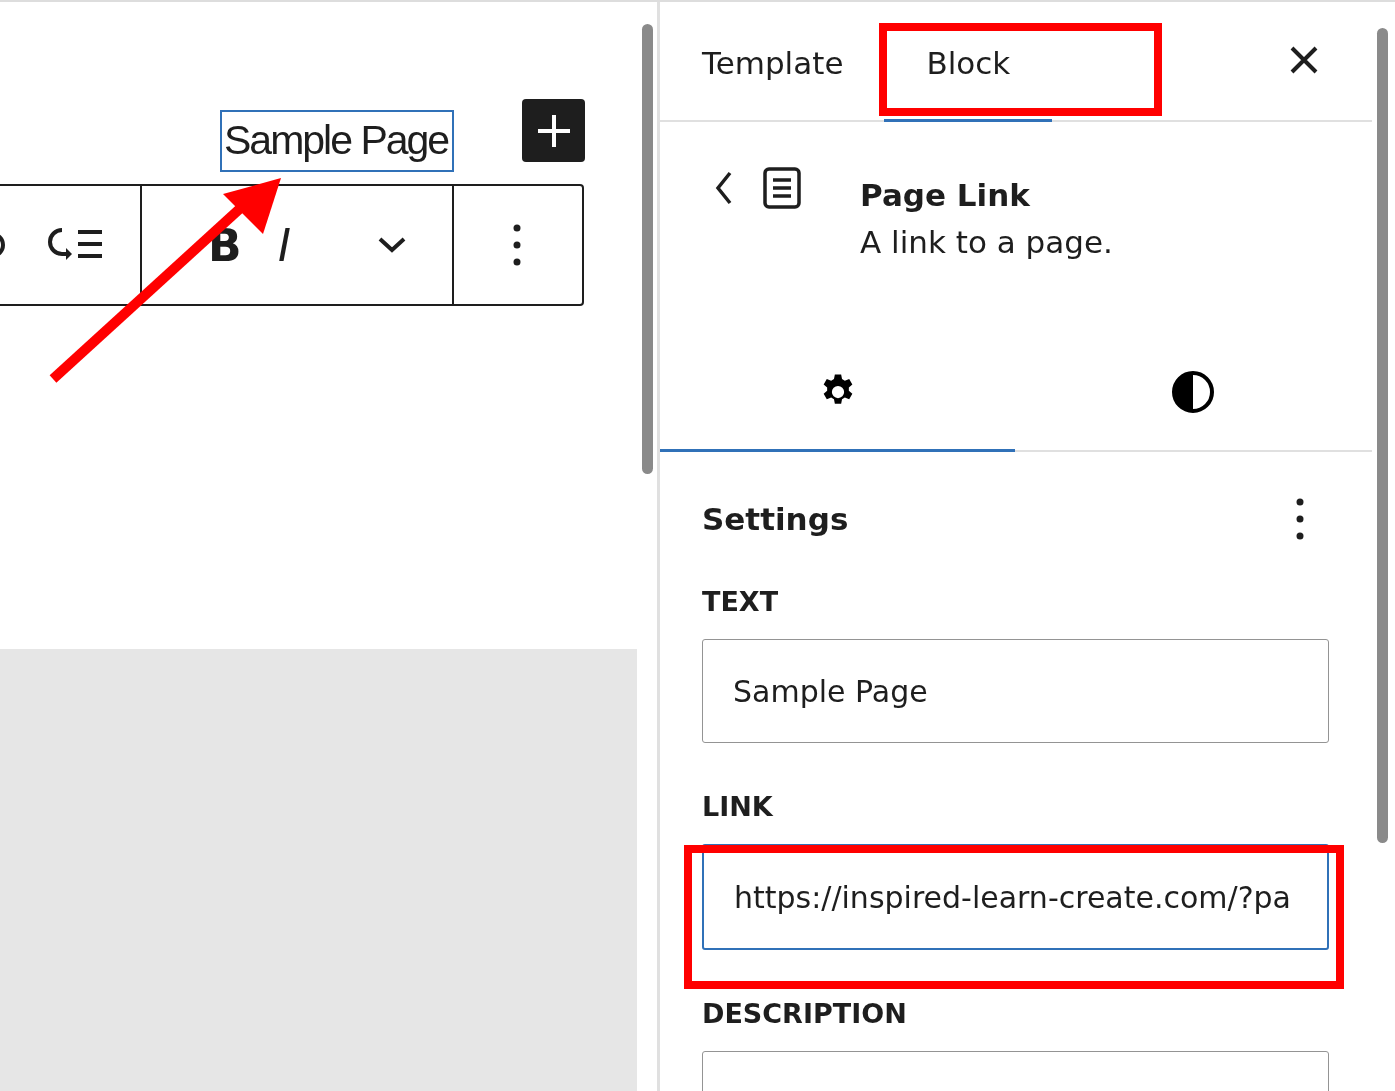 Image resolution: width=1395 pixels, height=1091 pixels. What do you see at coordinates (805, 1013) in the screenshot?
I see `field-label: DESCRIPTION` at bounding box center [805, 1013].